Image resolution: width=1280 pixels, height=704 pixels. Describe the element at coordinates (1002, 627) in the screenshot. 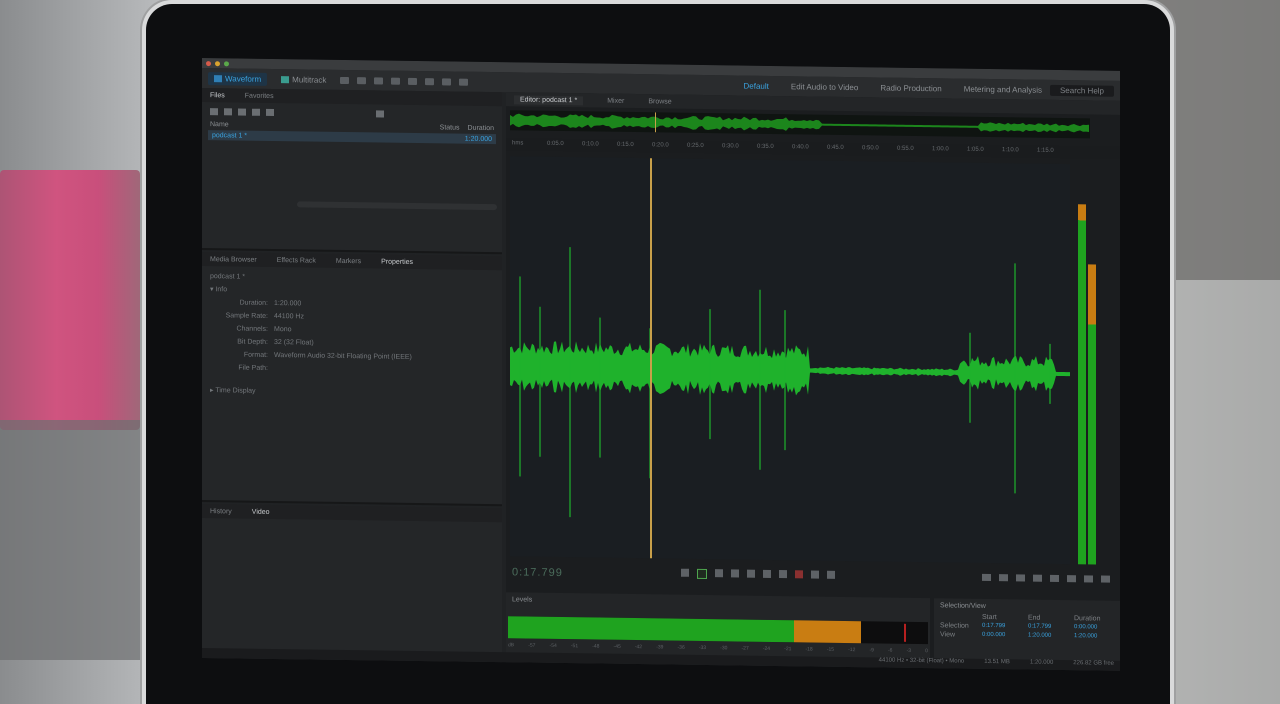

I see `selection-start-field: 0:17.799` at that location.